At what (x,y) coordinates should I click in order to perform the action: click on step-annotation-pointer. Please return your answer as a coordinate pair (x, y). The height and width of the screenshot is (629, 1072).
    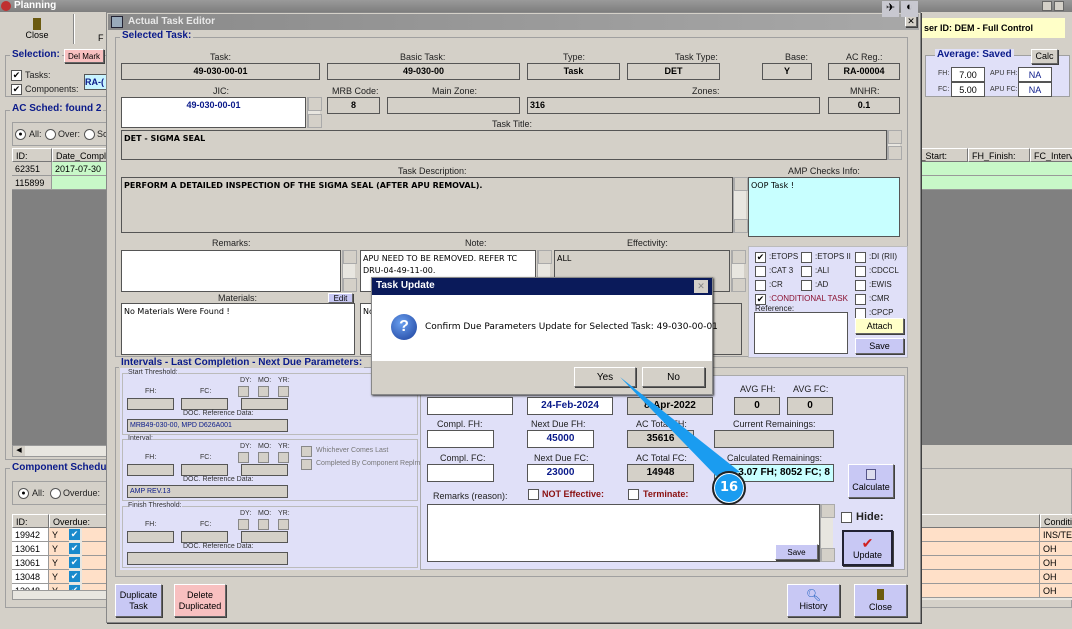
    Looking at the image, I should click on (680, 426).